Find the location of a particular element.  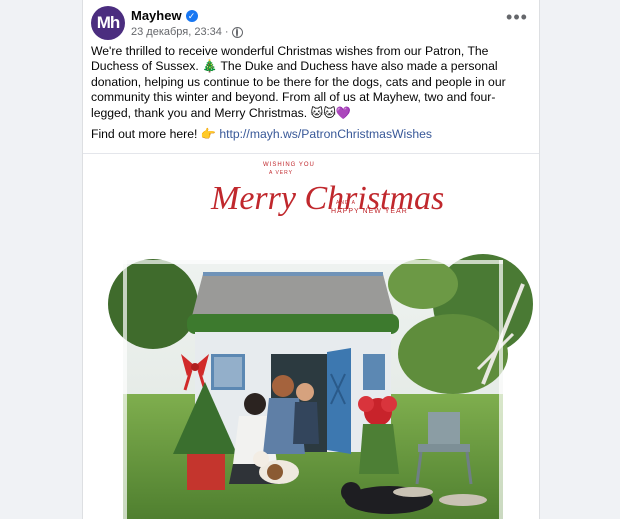

post-timestamp: 23 декабря, 23:34 is located at coordinates (176, 32).